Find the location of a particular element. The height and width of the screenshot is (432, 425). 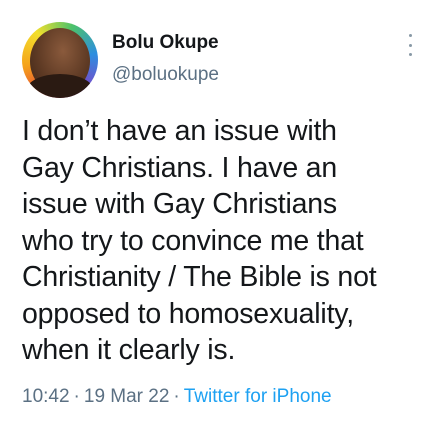

tweet-meta: 10:42 · 19 Mar 22 · Twitter for iPhone is located at coordinates (177, 397).